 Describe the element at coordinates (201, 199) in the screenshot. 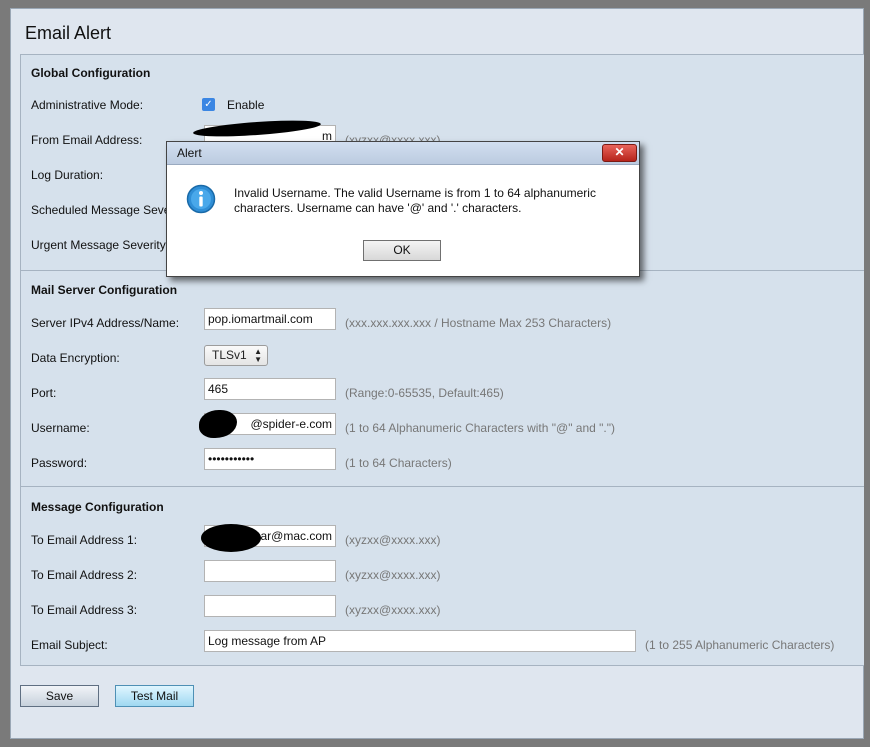

I see `info-icon` at that location.